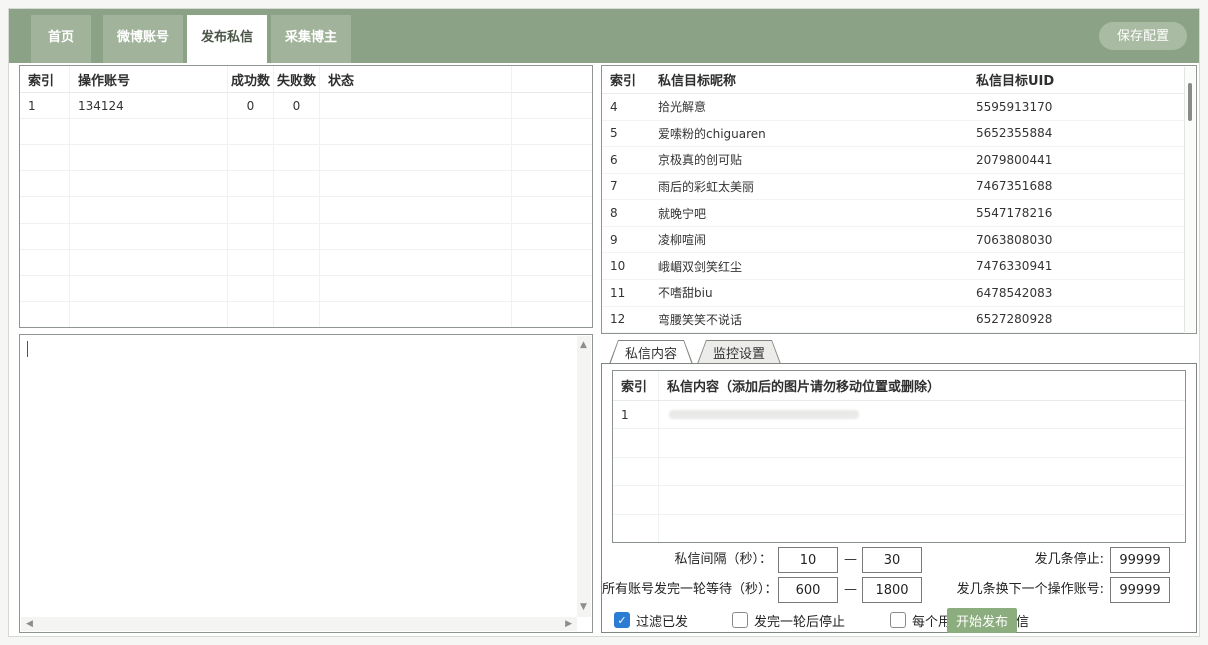 Image resolution: width=1208 pixels, height=645 pixels. What do you see at coordinates (143, 39) in the screenshot?
I see `tab-weibo-accounts: 微博账号` at bounding box center [143, 39].